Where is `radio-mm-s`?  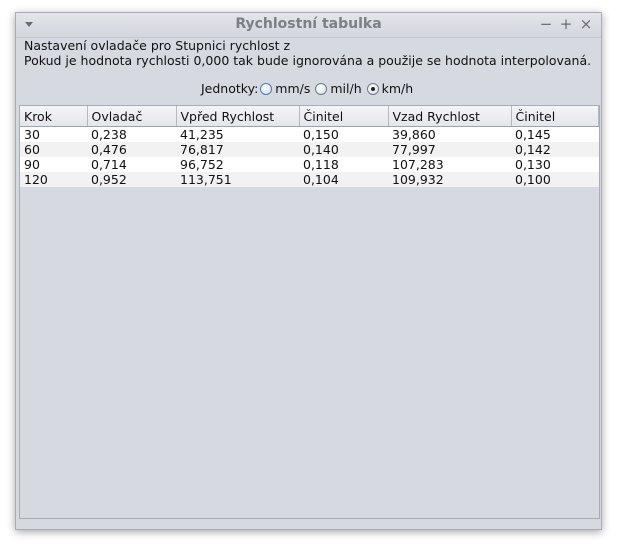
radio-mm-s is located at coordinates (266, 88).